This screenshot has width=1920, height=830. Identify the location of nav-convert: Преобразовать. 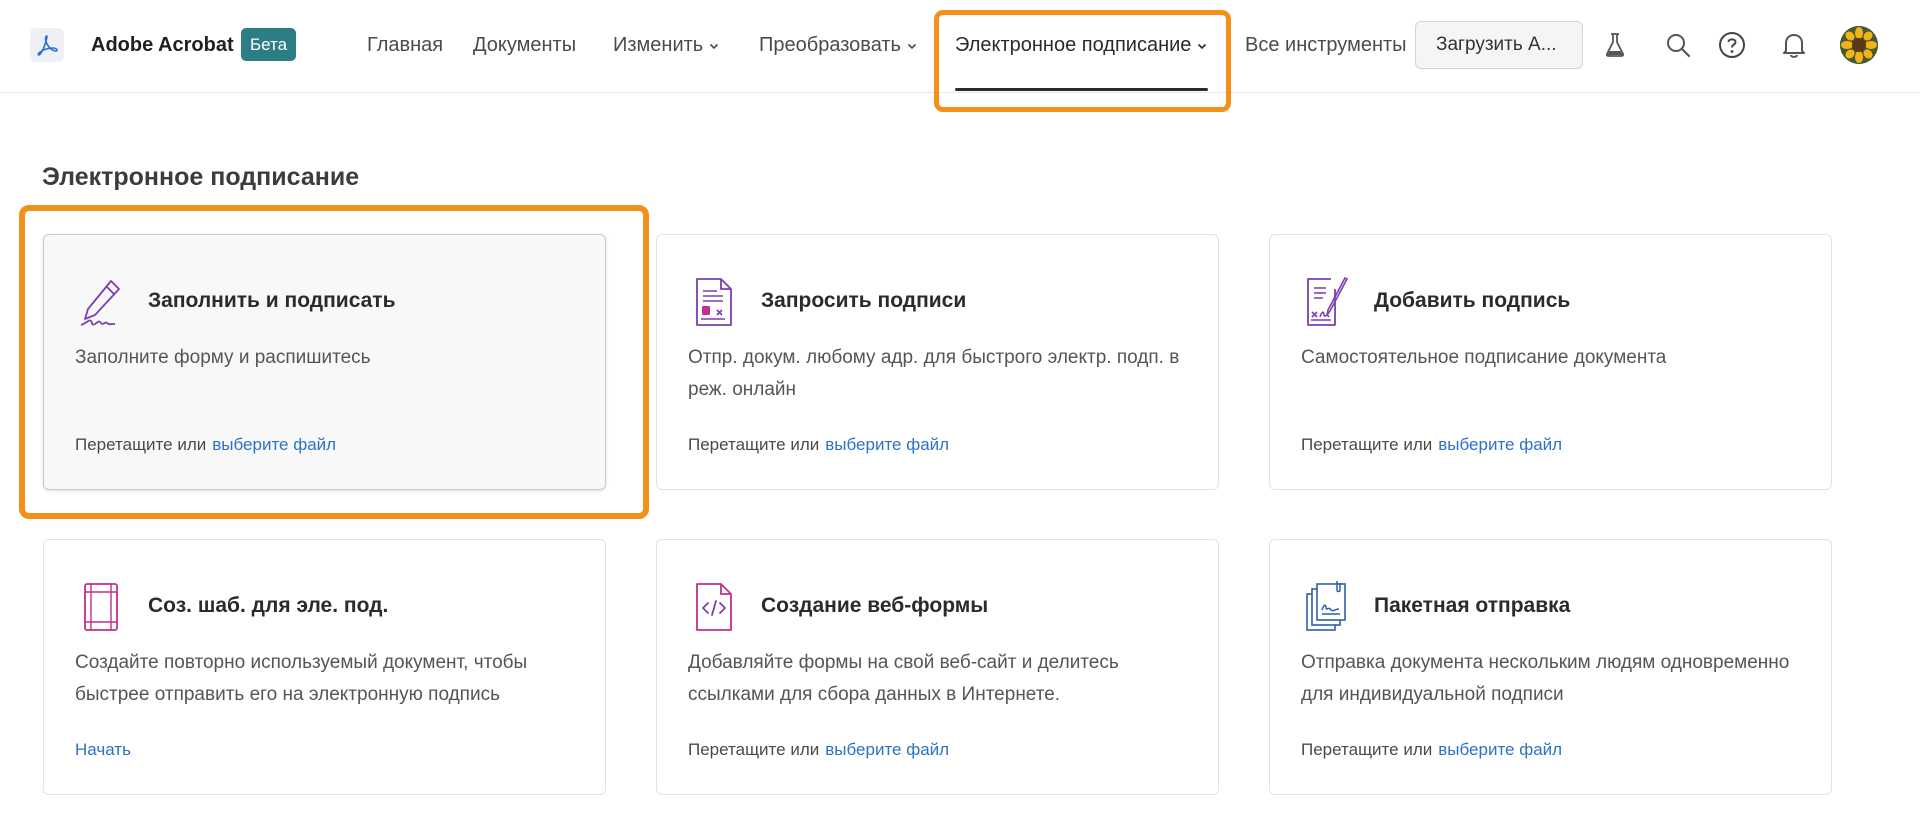
(838, 45).